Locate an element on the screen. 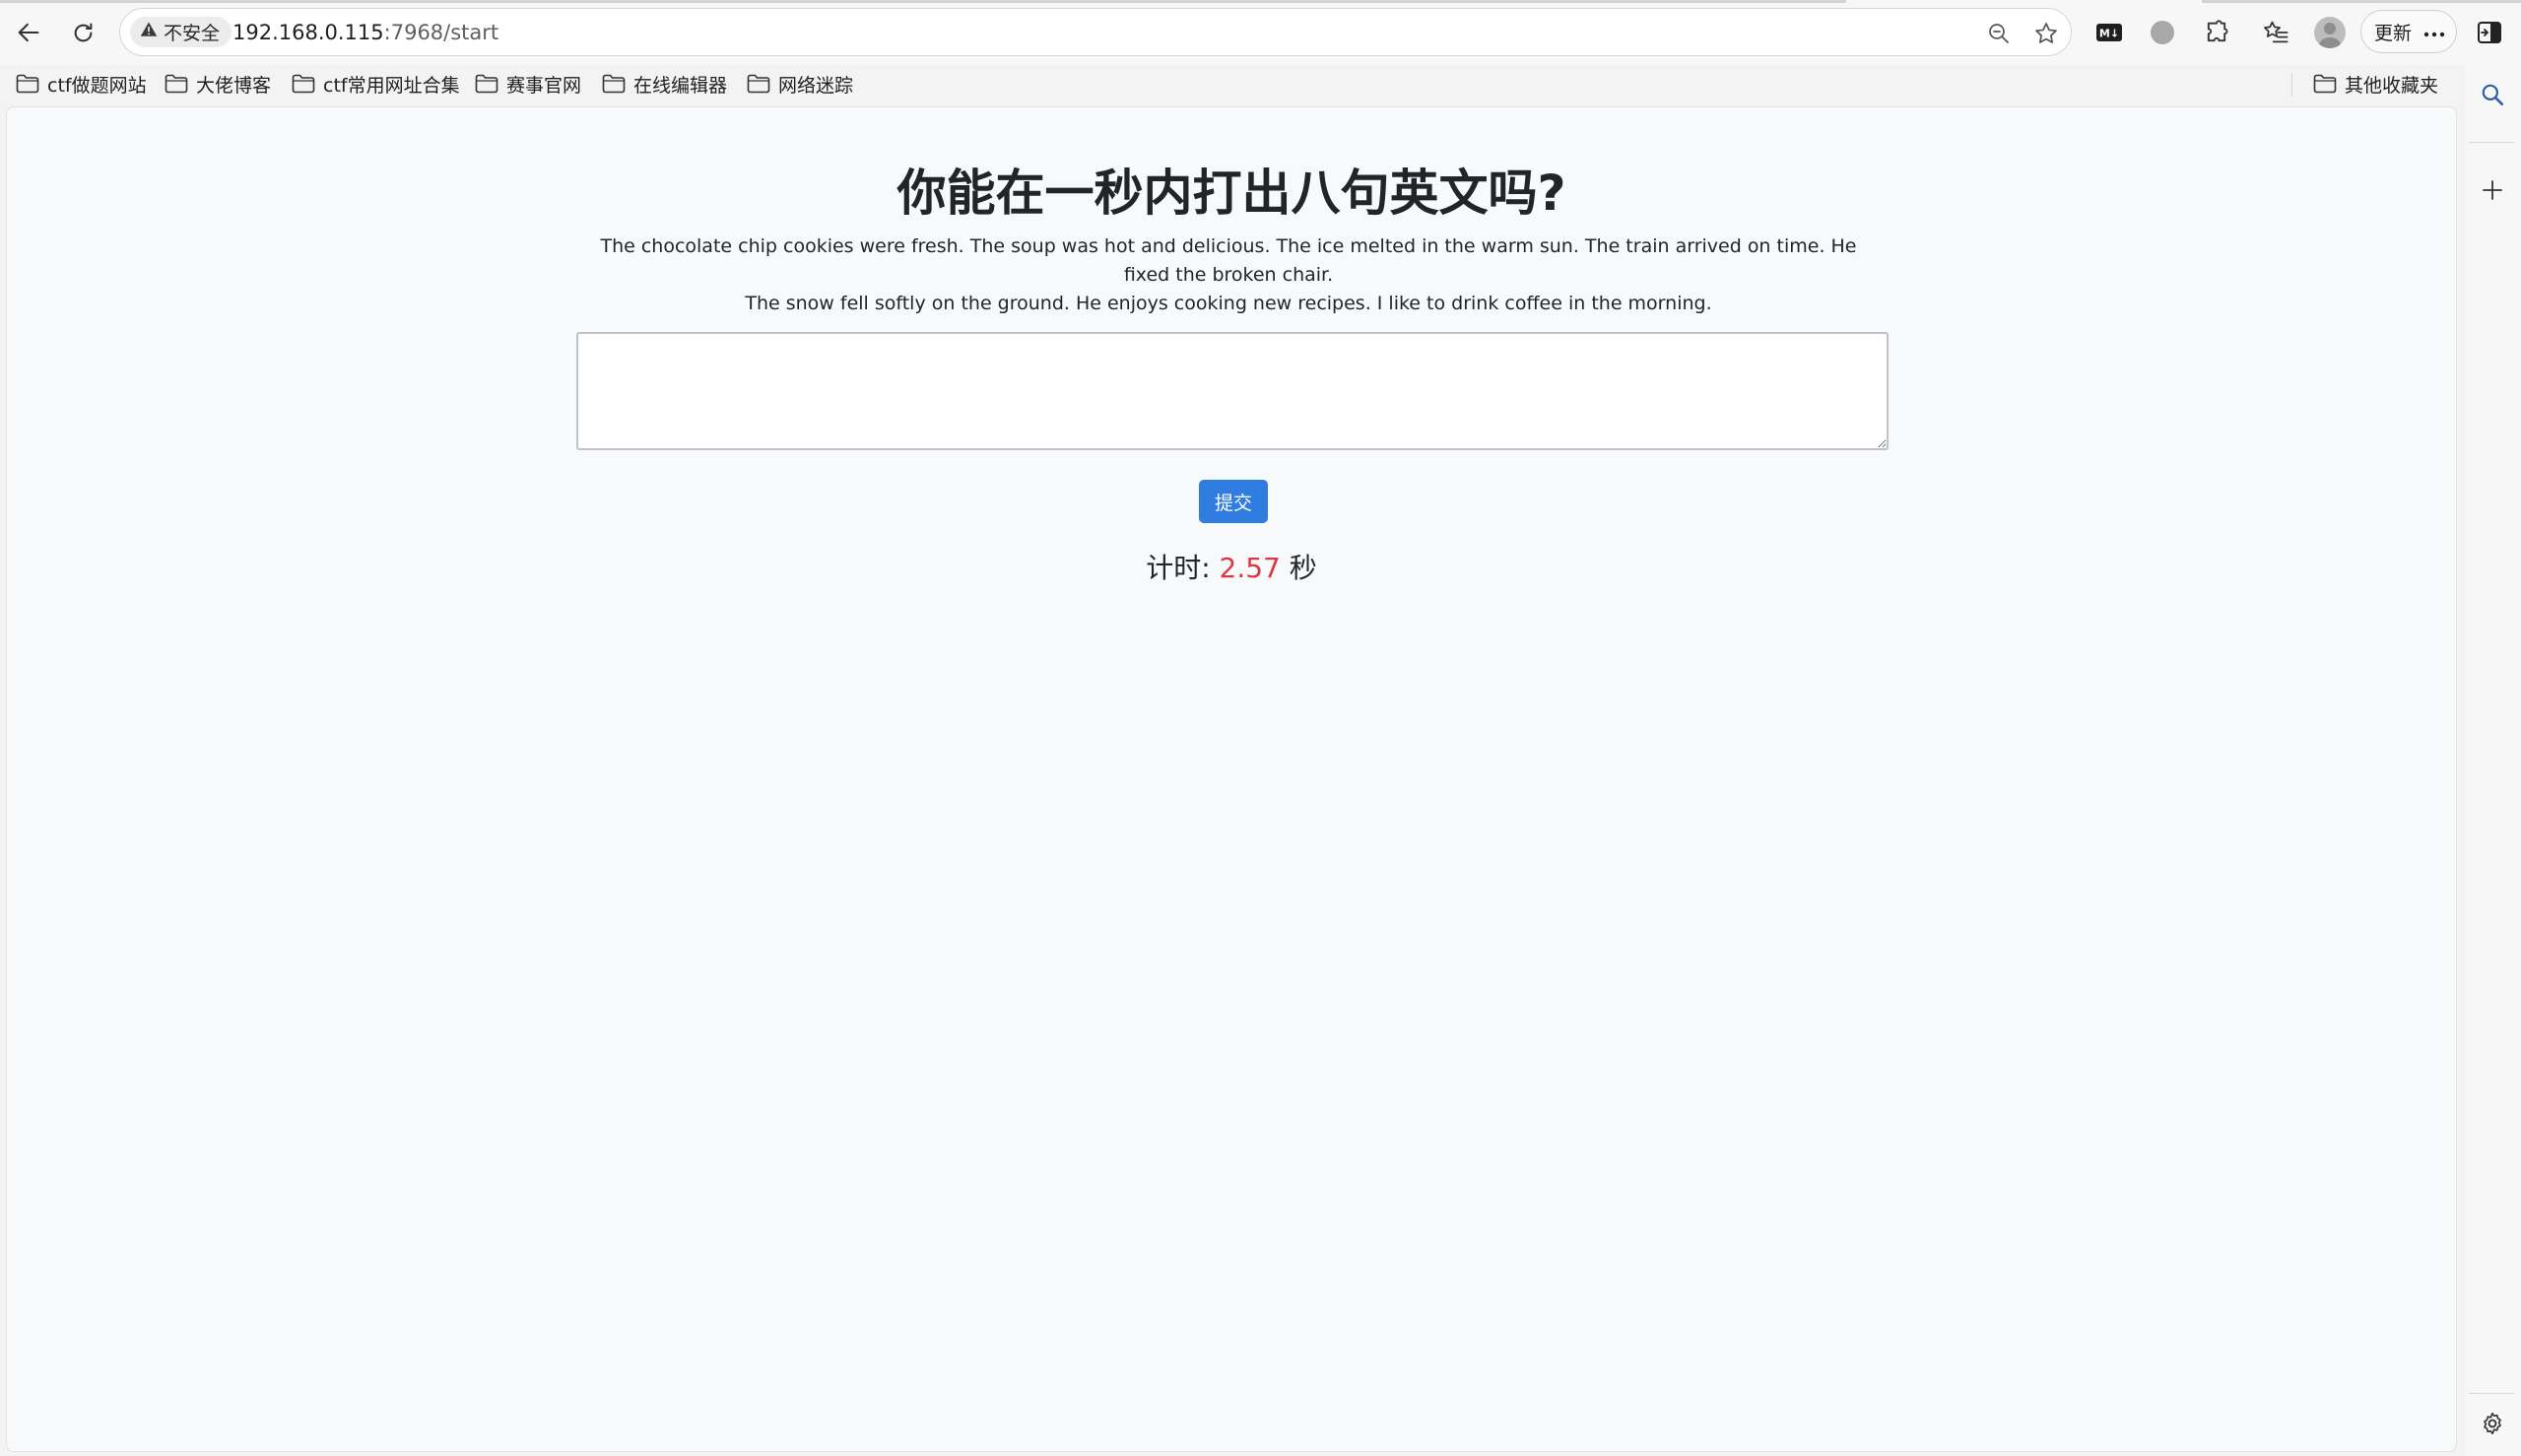 The height and width of the screenshot is (1456, 2521). bookmark-ctf-links: ctf常用网址合集 is located at coordinates (376, 84).